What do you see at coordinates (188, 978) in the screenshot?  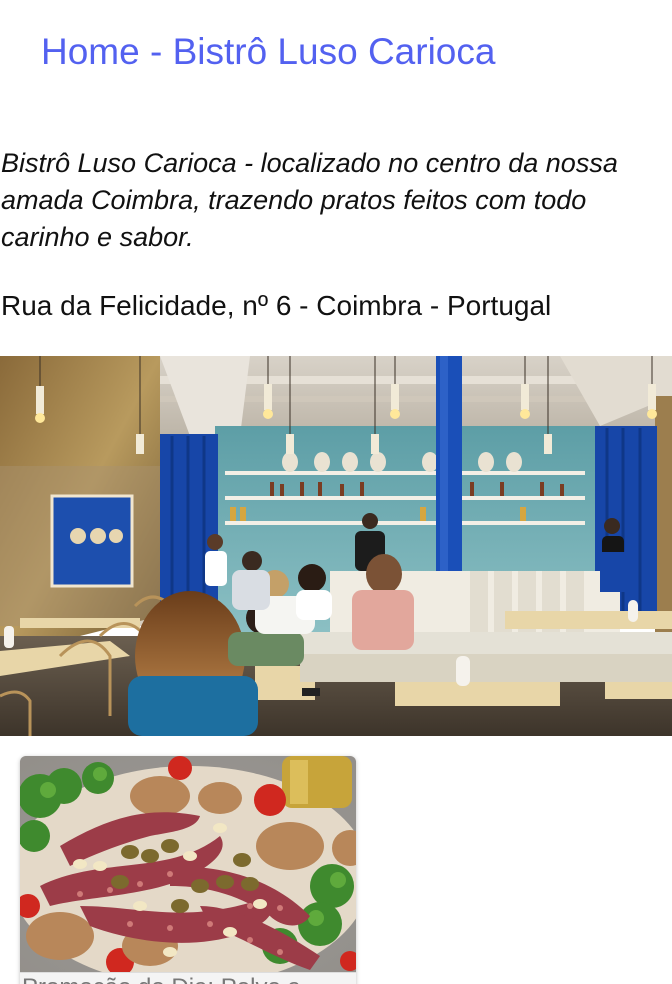 I see `promo-caption: Promoção do Dia: Polvo a` at bounding box center [188, 978].